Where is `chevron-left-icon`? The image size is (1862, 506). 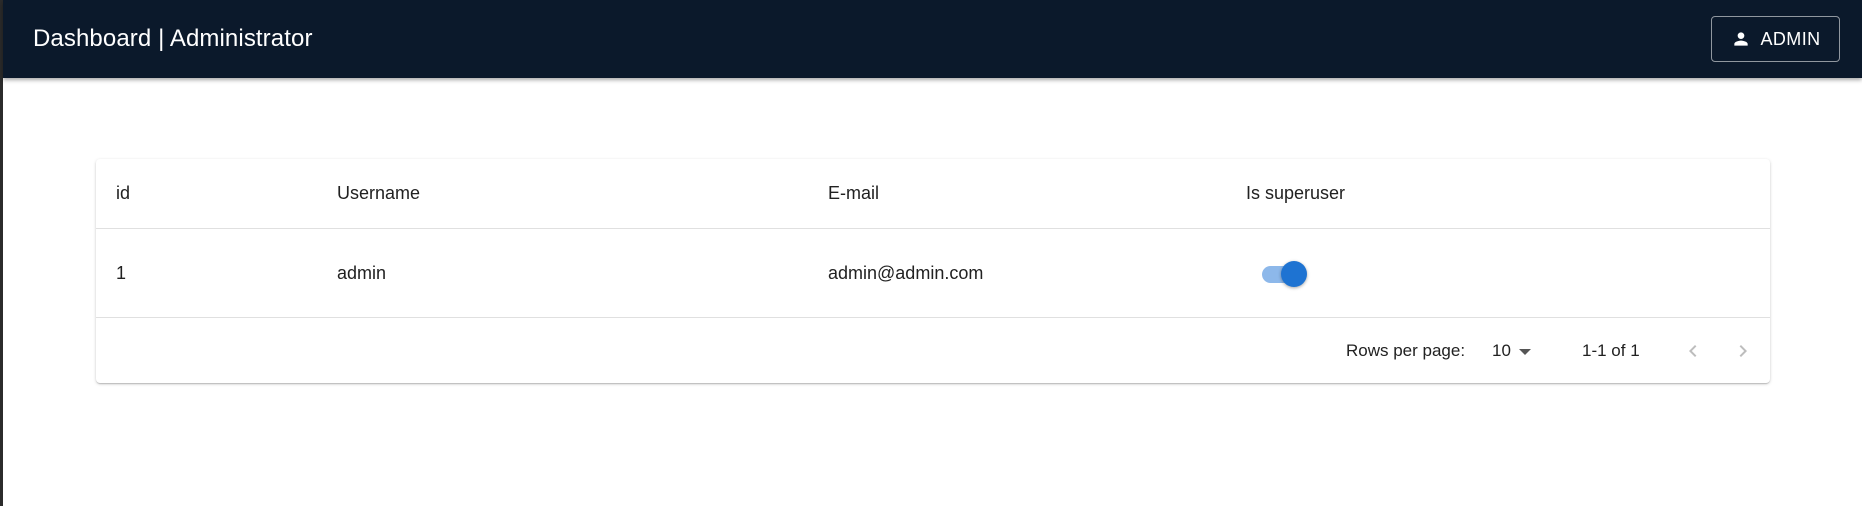
chevron-left-icon is located at coordinates (1693, 351).